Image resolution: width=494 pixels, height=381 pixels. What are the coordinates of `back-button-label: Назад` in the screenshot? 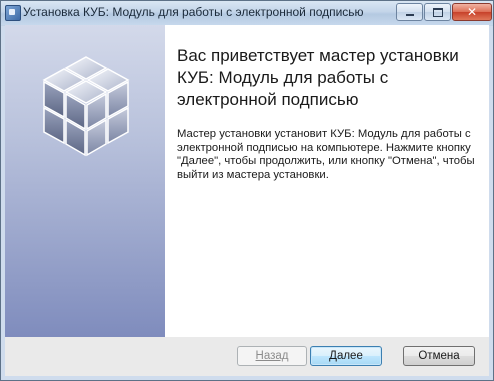 It's located at (272, 356).